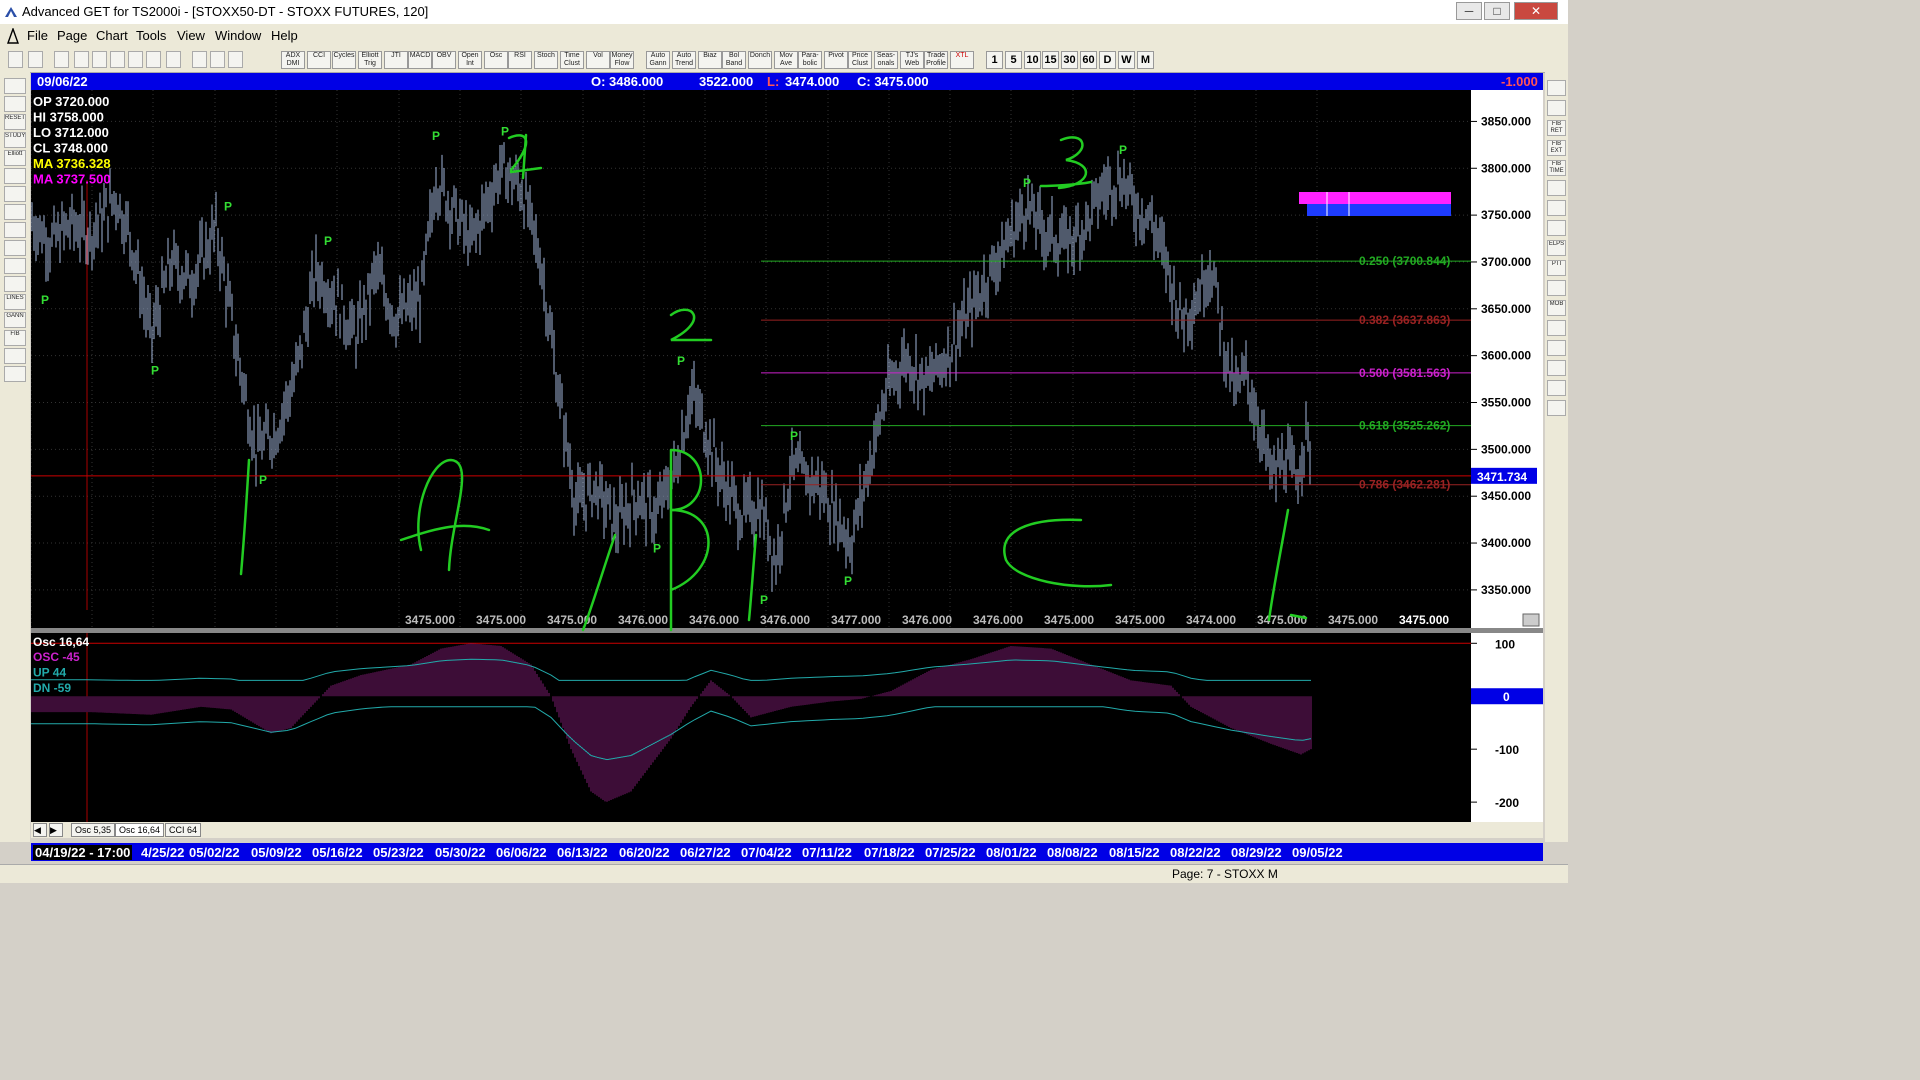 The height and width of the screenshot is (1080, 1920). I want to click on period-button-w: W, so click(1126, 60).